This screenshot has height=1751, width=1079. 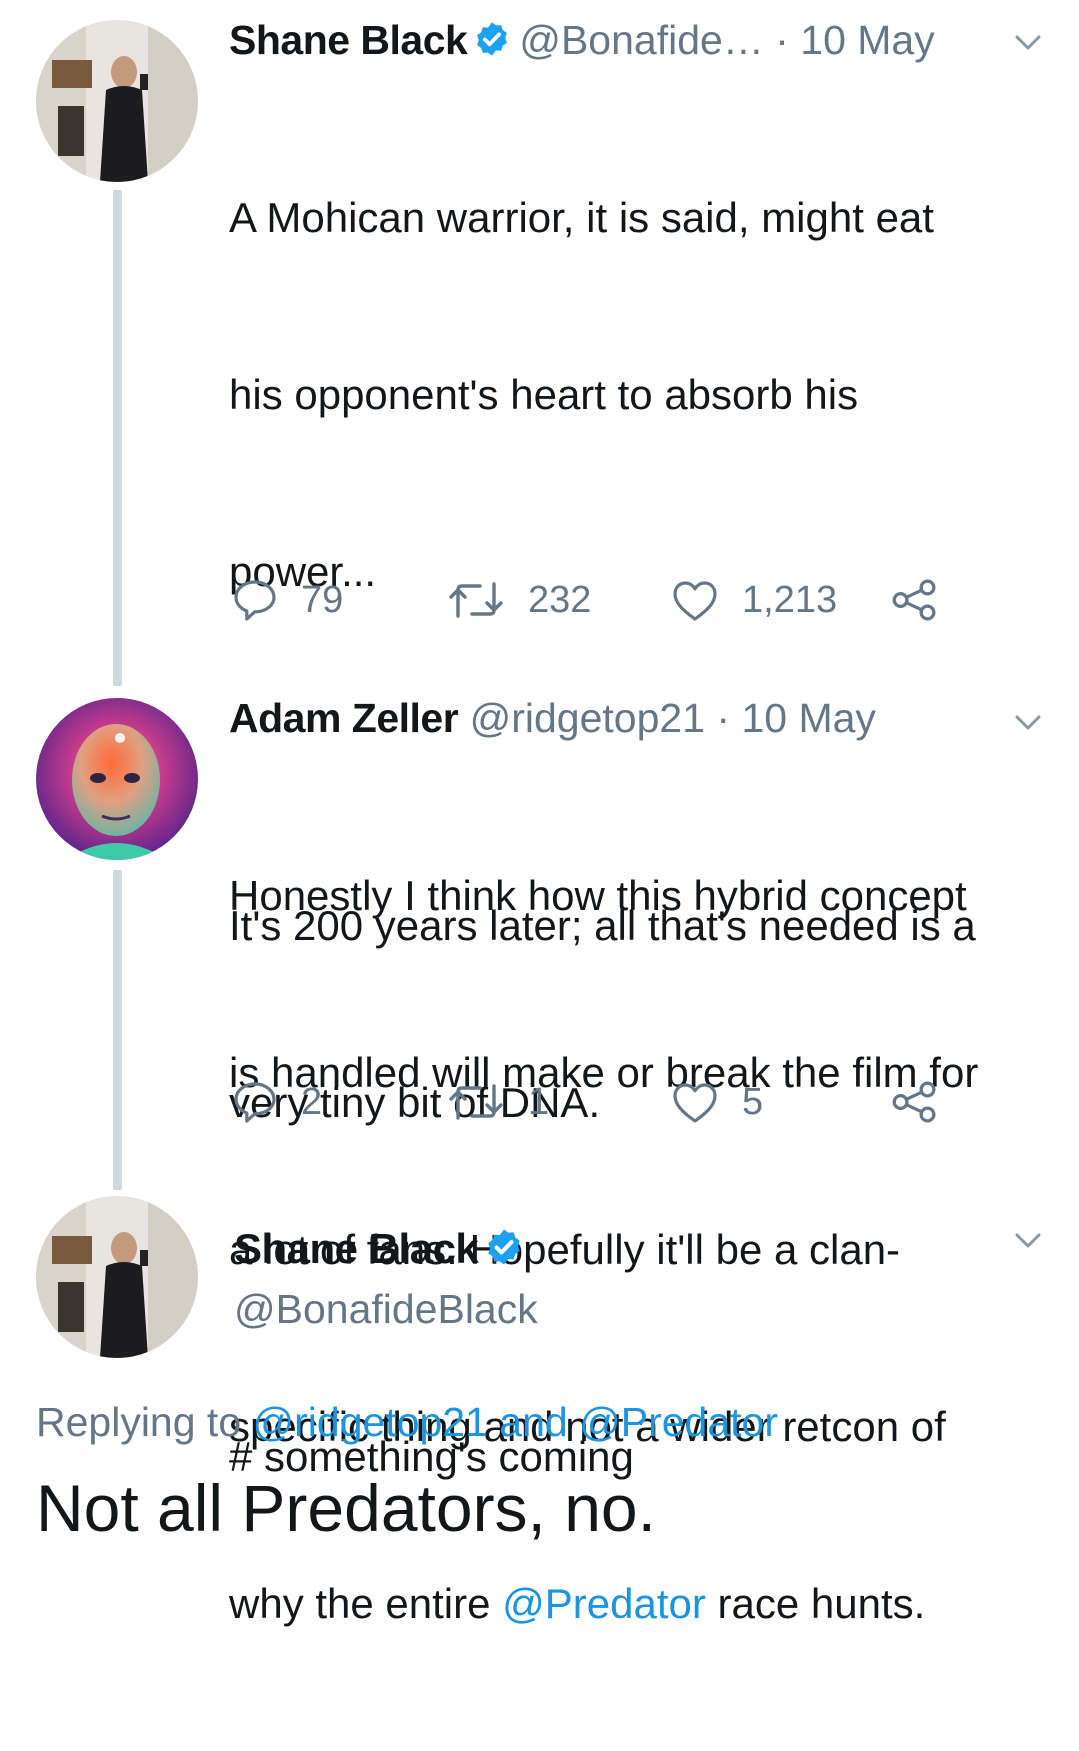 I want to click on tweet-header: Shane Black @Bonafide… · 10 May, so click(x=582, y=42).